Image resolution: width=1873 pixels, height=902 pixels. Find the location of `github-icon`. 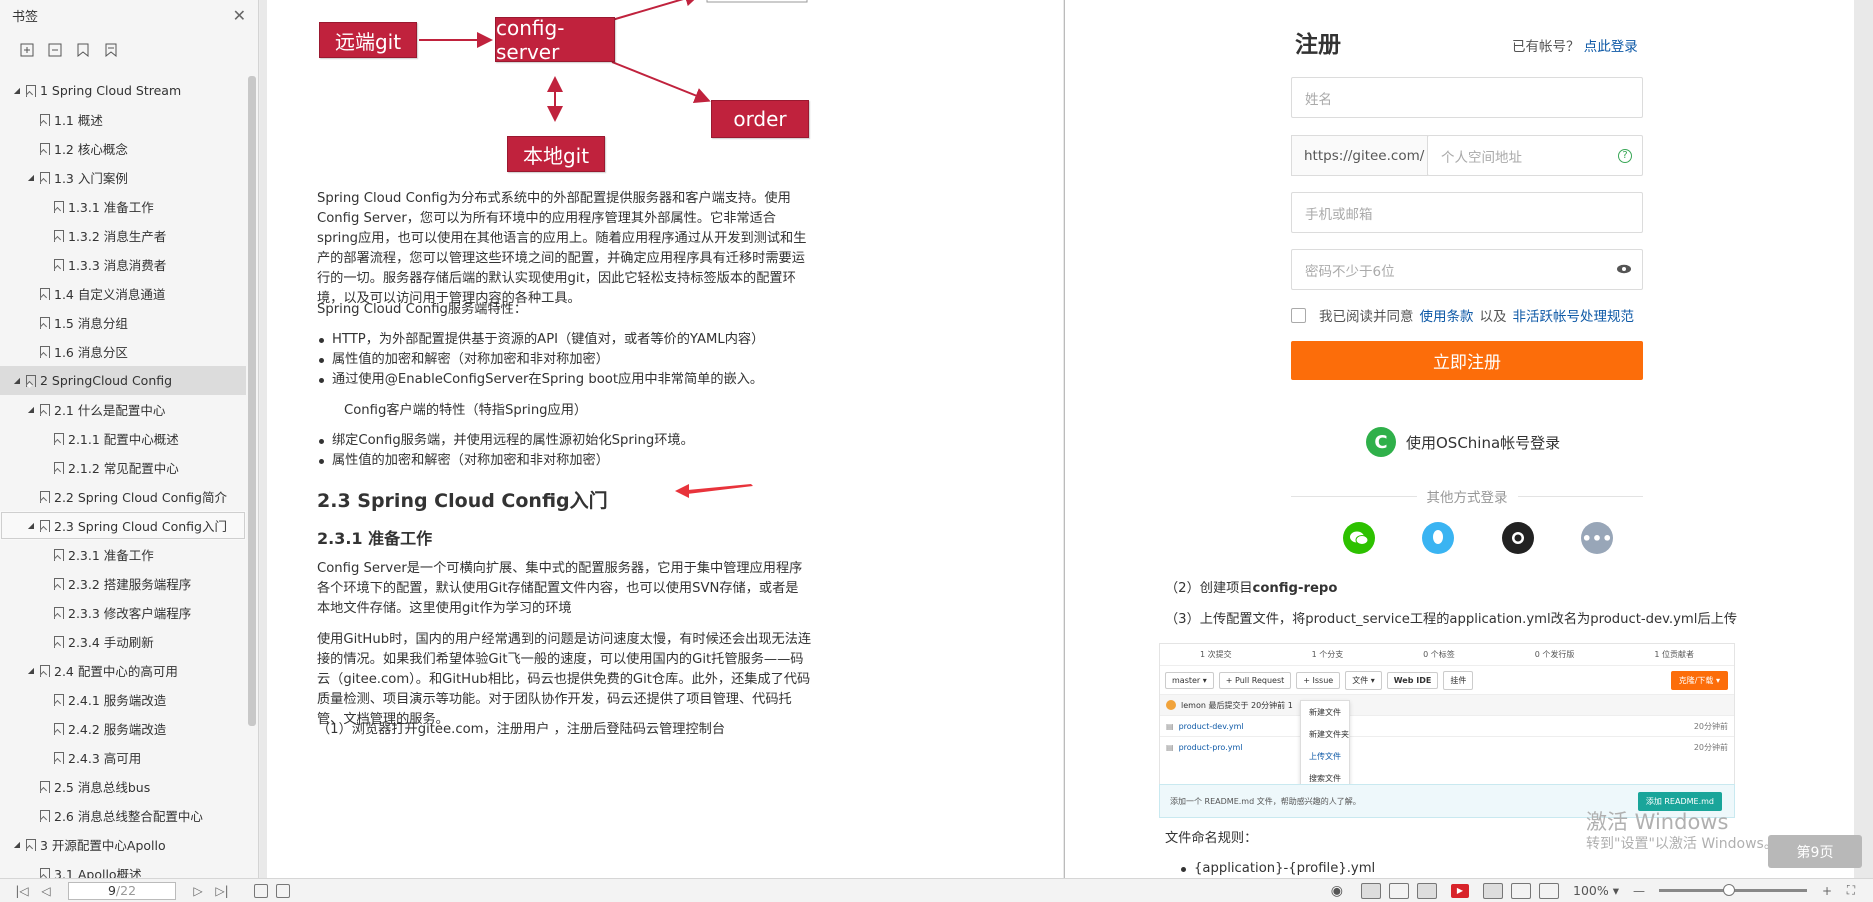

github-icon is located at coordinates (1518, 538).